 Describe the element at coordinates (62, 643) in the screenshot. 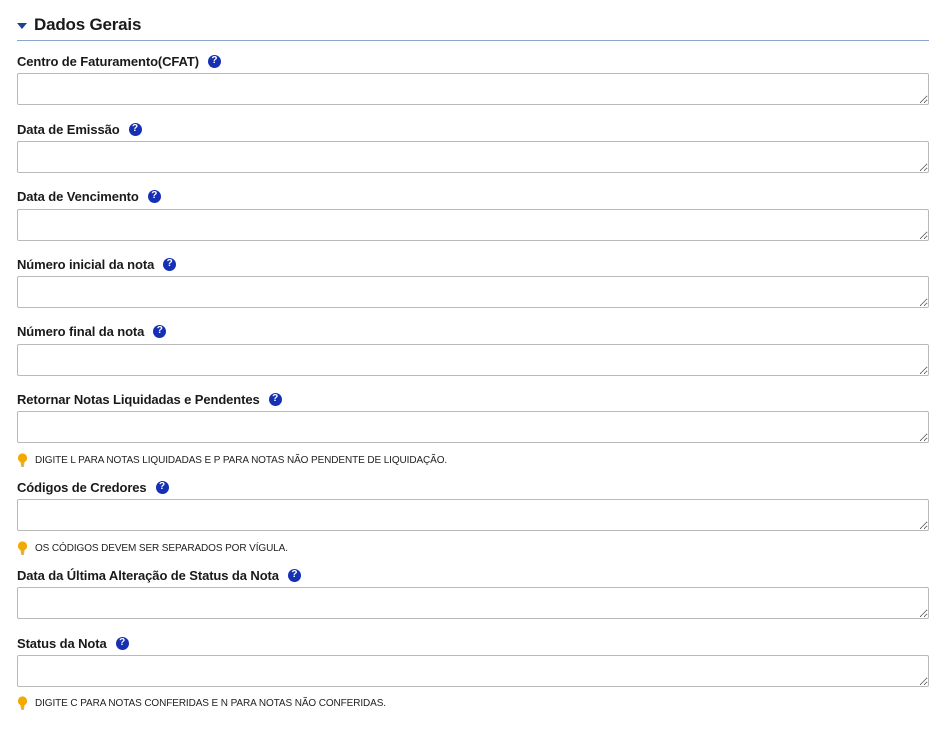

I see `field-label: Status da Nota` at that location.